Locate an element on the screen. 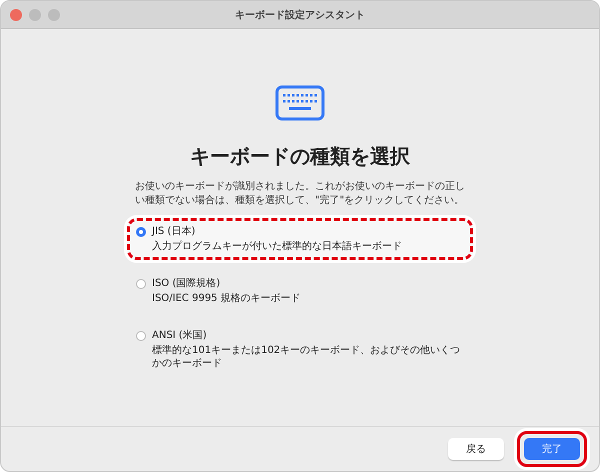 This screenshot has height=472, width=600. heading: キーボードの種類を選択 is located at coordinates (300, 156).